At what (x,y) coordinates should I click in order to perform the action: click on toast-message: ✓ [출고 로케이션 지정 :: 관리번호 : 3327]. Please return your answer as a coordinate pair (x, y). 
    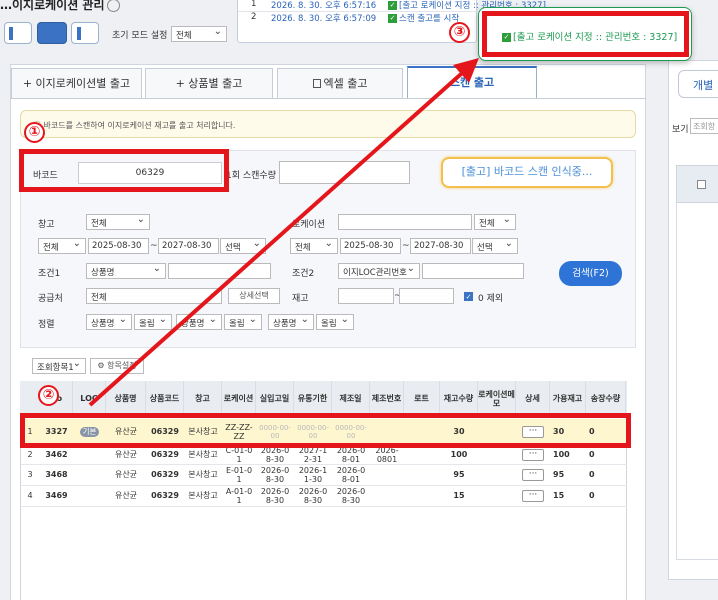
    Looking at the image, I should click on (590, 37).